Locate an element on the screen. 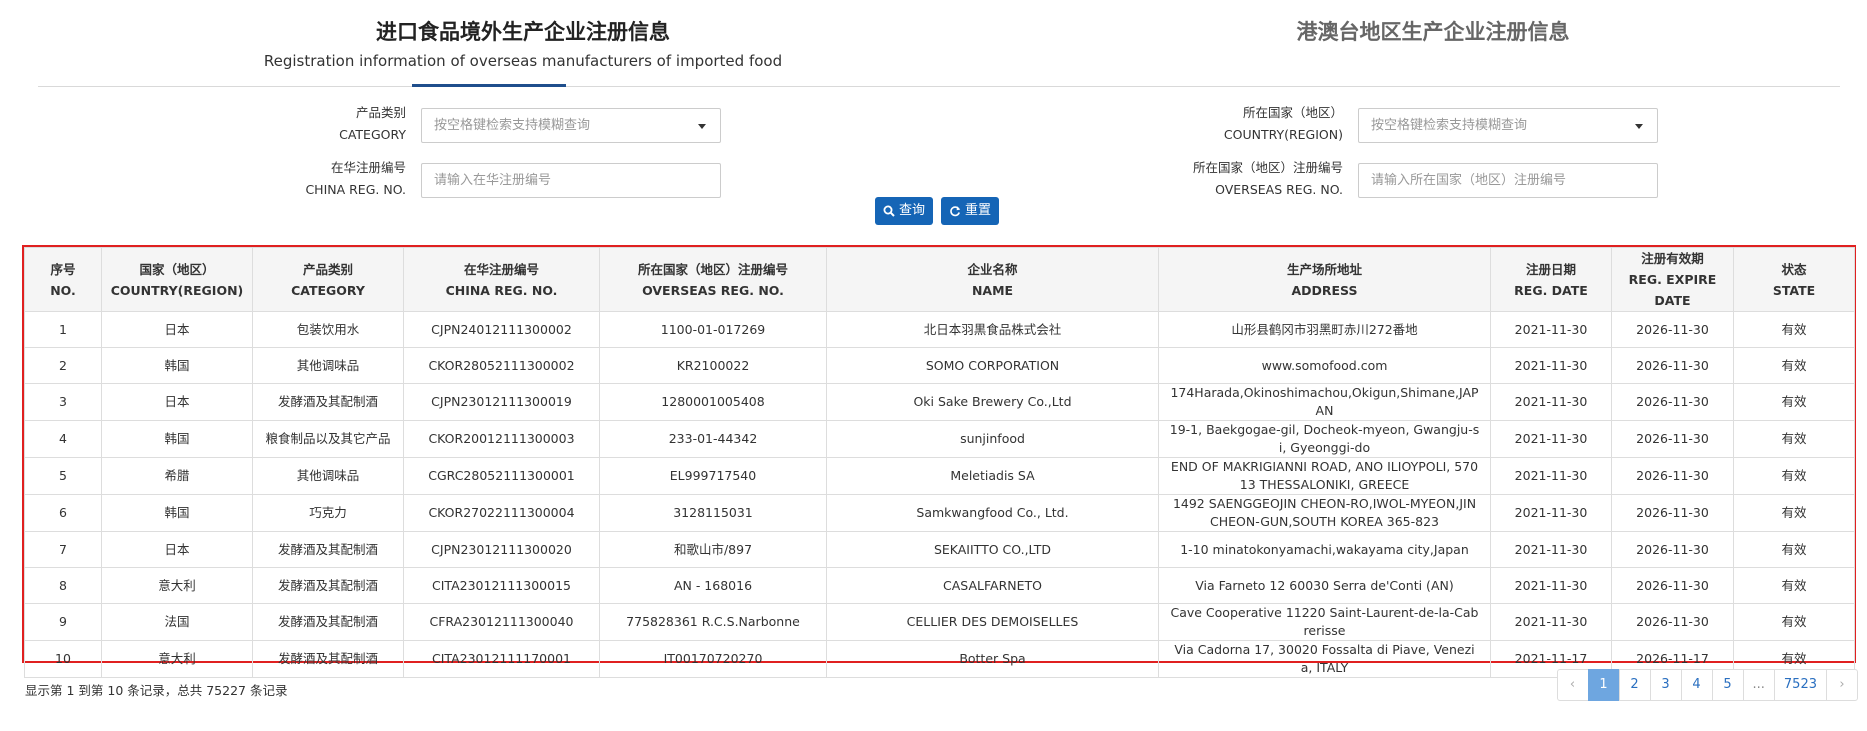 The width and height of the screenshot is (1867, 731). table-cell: 5 is located at coordinates (63, 476).